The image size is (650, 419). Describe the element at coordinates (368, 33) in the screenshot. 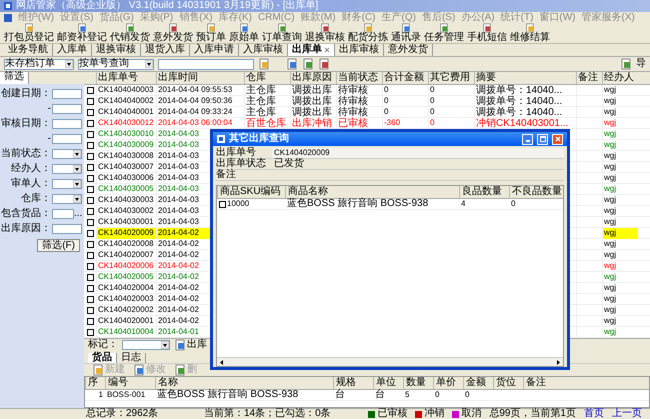

I see `toolbar-button: 配货分拣` at that location.